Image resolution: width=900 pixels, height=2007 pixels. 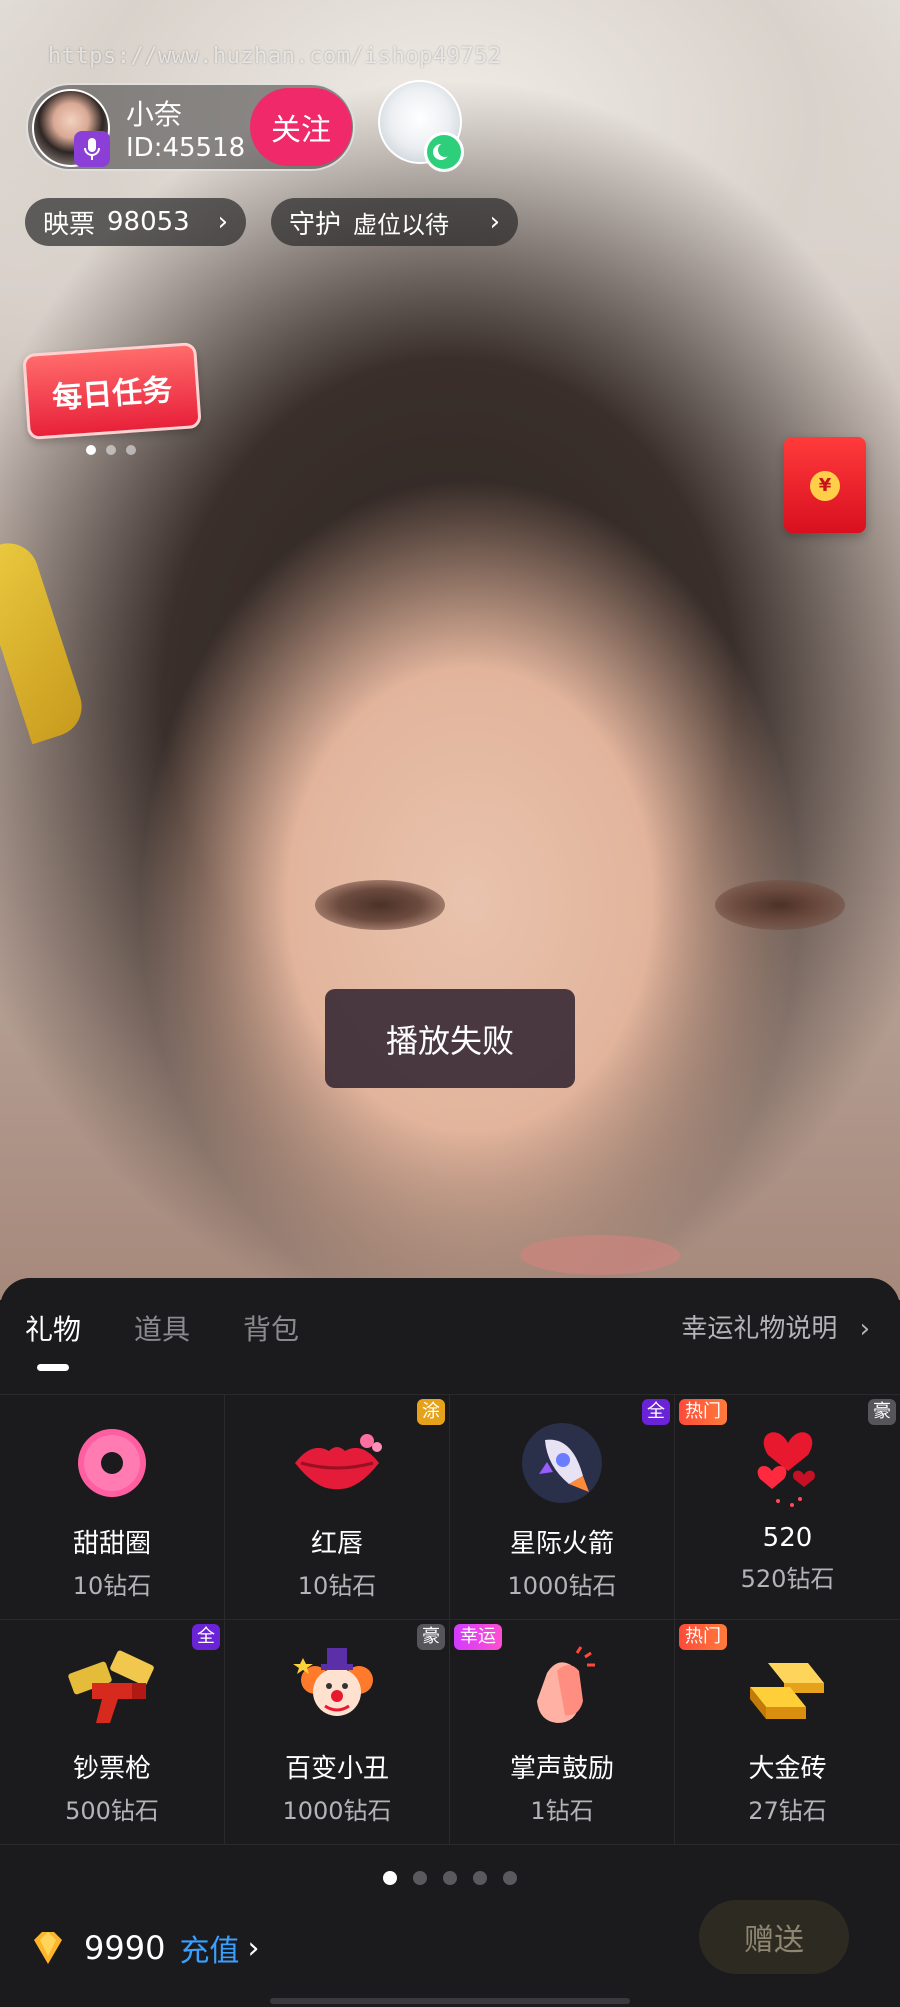 What do you see at coordinates (148, 222) in the screenshot?
I see `votes-value: 98053` at bounding box center [148, 222].